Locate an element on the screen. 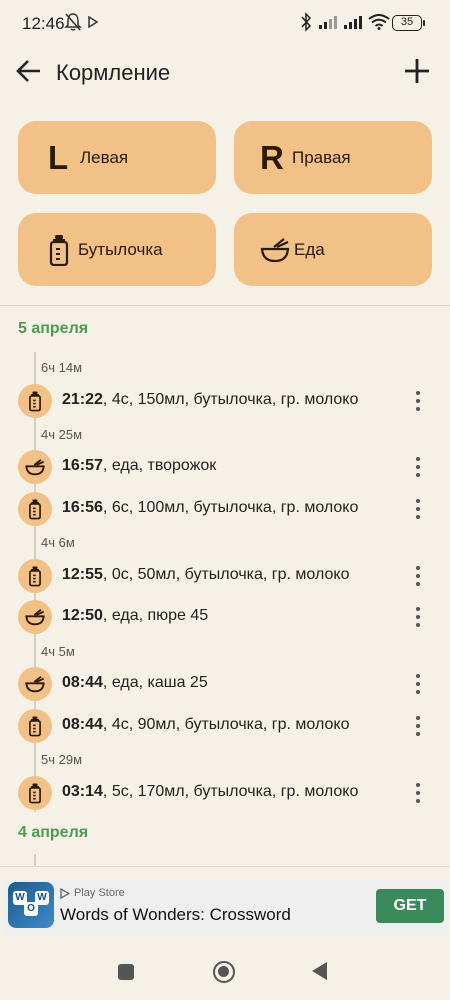  log-entry: 08:44, 4с, 90мл, бутылочка, гр. молоко is located at coordinates (225, 726).